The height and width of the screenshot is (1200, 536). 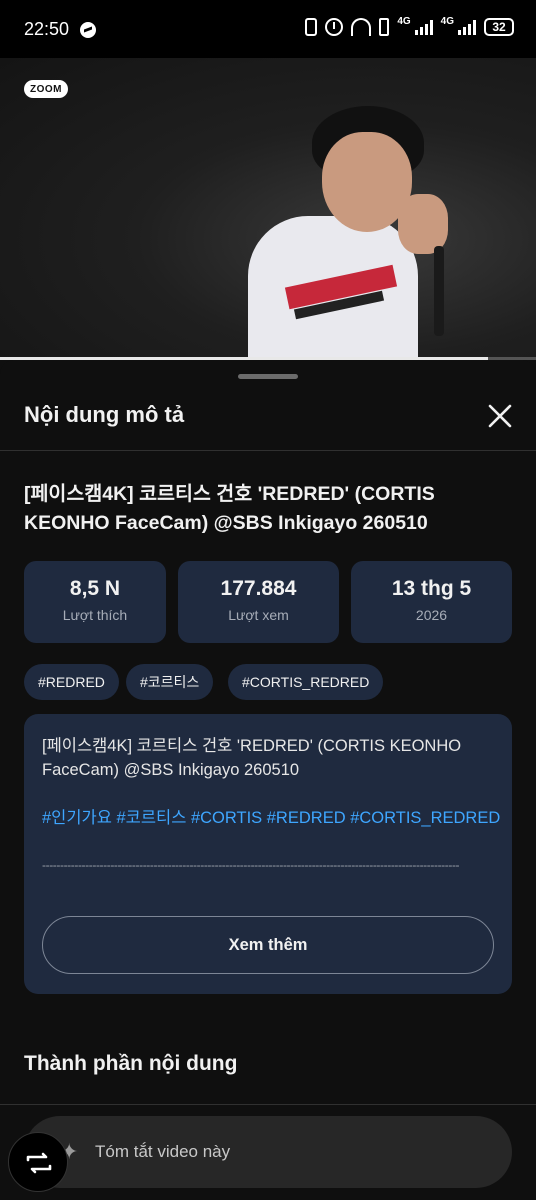 I want to click on status-bar: 22:50 4G 4G 32, so click(x=268, y=29).